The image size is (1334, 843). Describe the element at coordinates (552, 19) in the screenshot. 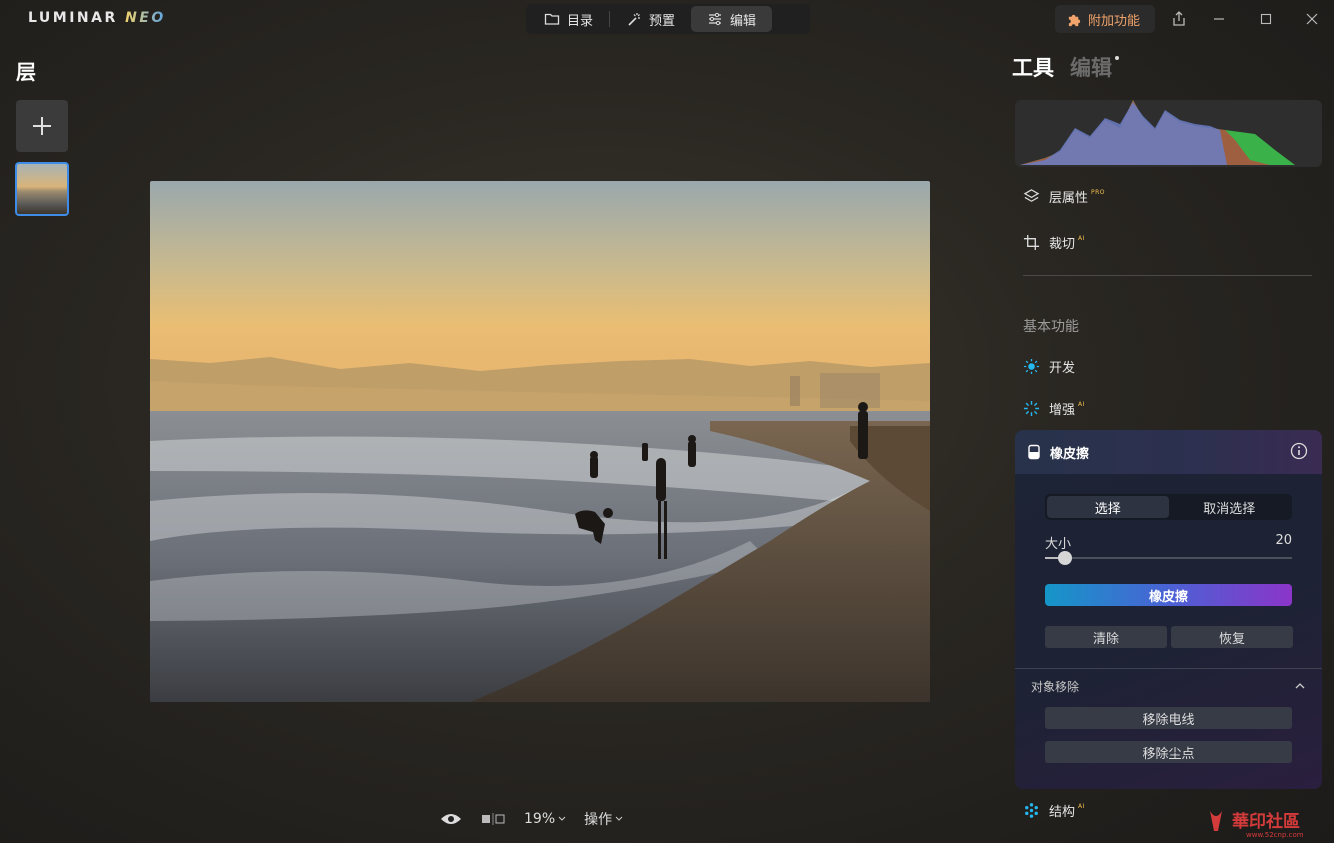

I see `folder-icon` at that location.